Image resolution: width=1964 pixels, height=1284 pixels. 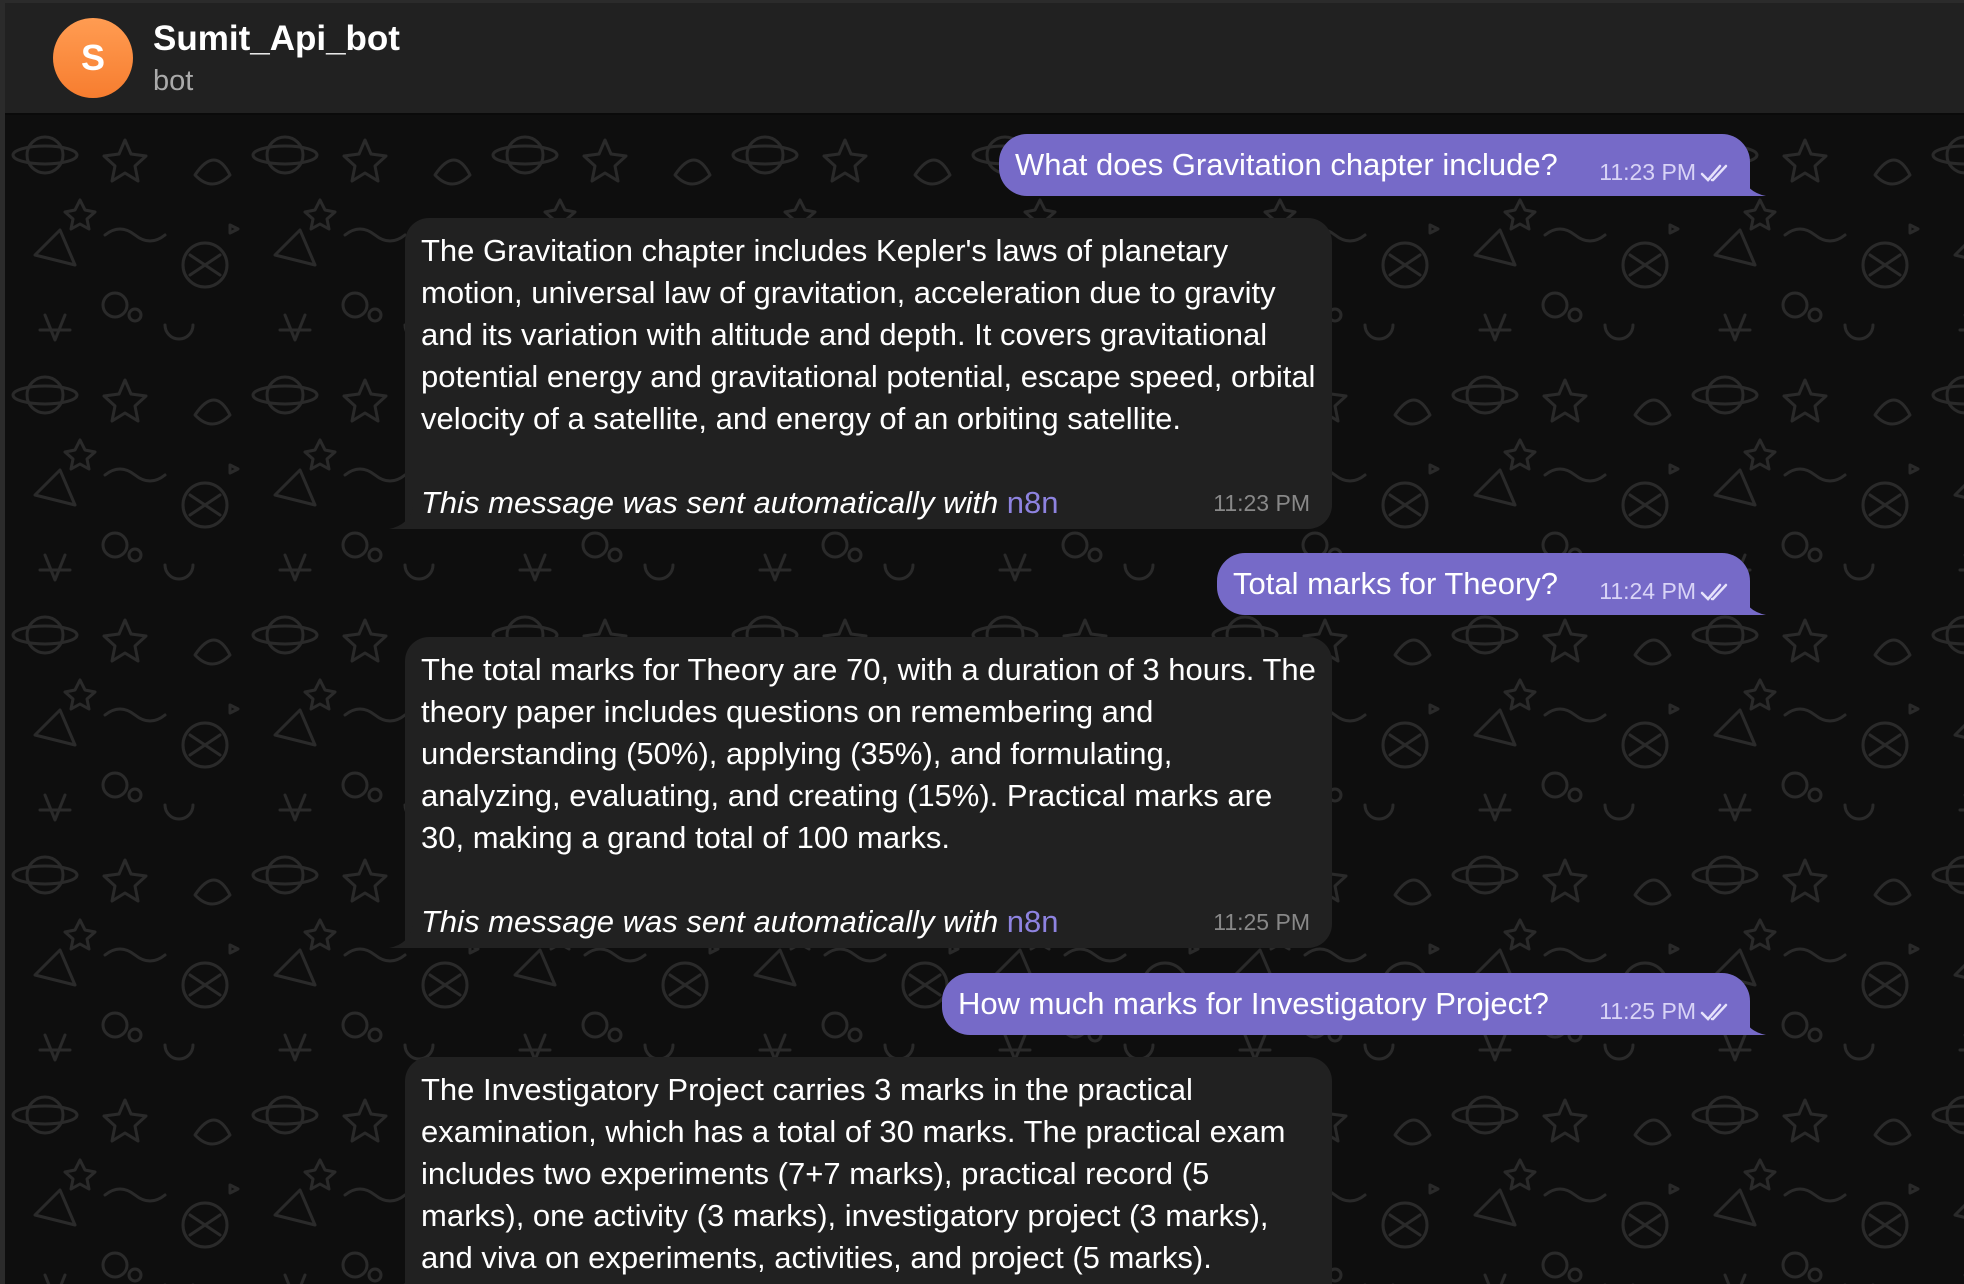 I want to click on message-text: What does Gravitation chapter include?, so click(x=1286, y=164).